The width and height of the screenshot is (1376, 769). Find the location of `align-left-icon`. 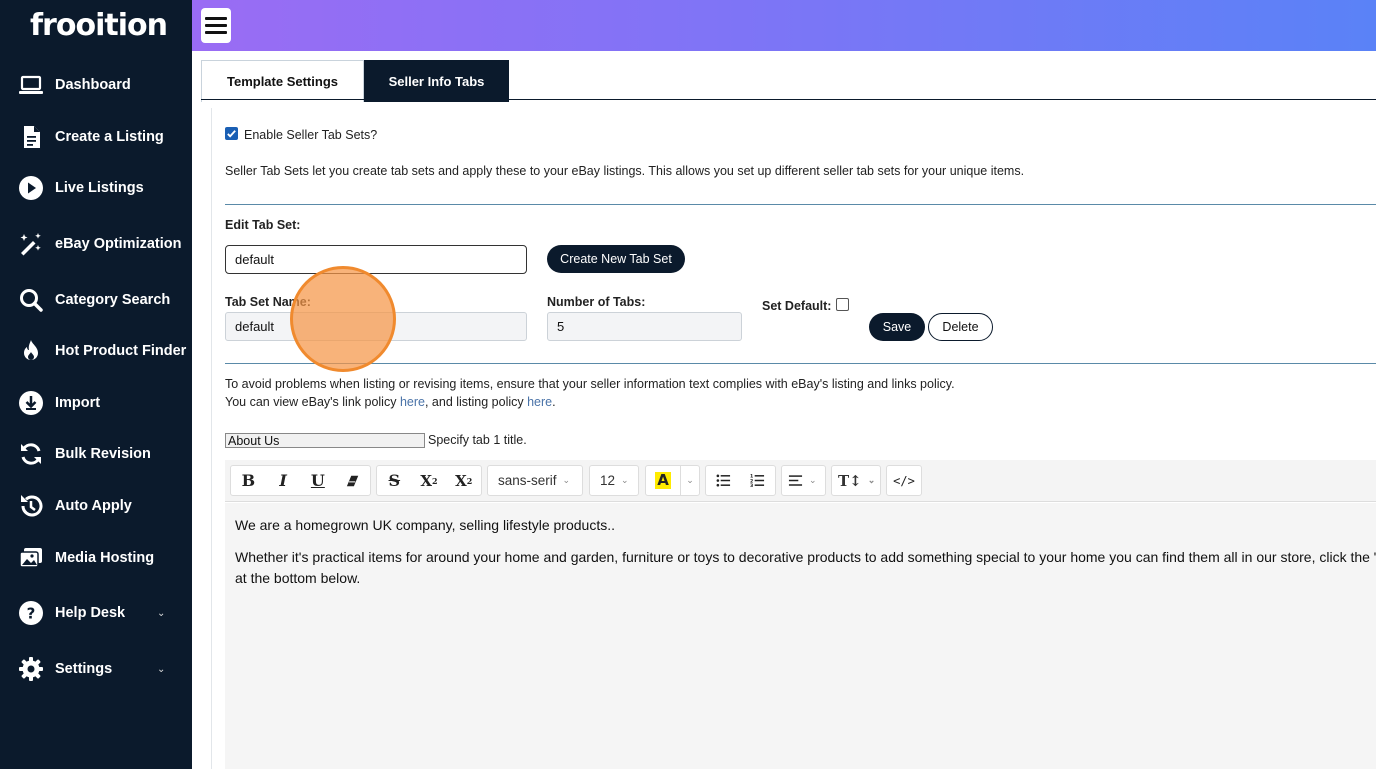

align-left-icon is located at coordinates (795, 480).